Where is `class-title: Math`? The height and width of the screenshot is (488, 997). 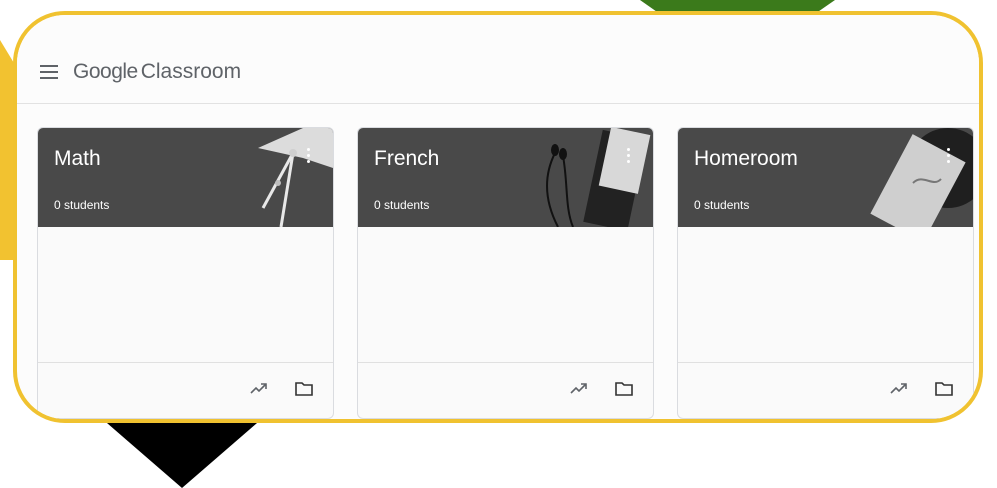 class-title: Math is located at coordinates (77, 159).